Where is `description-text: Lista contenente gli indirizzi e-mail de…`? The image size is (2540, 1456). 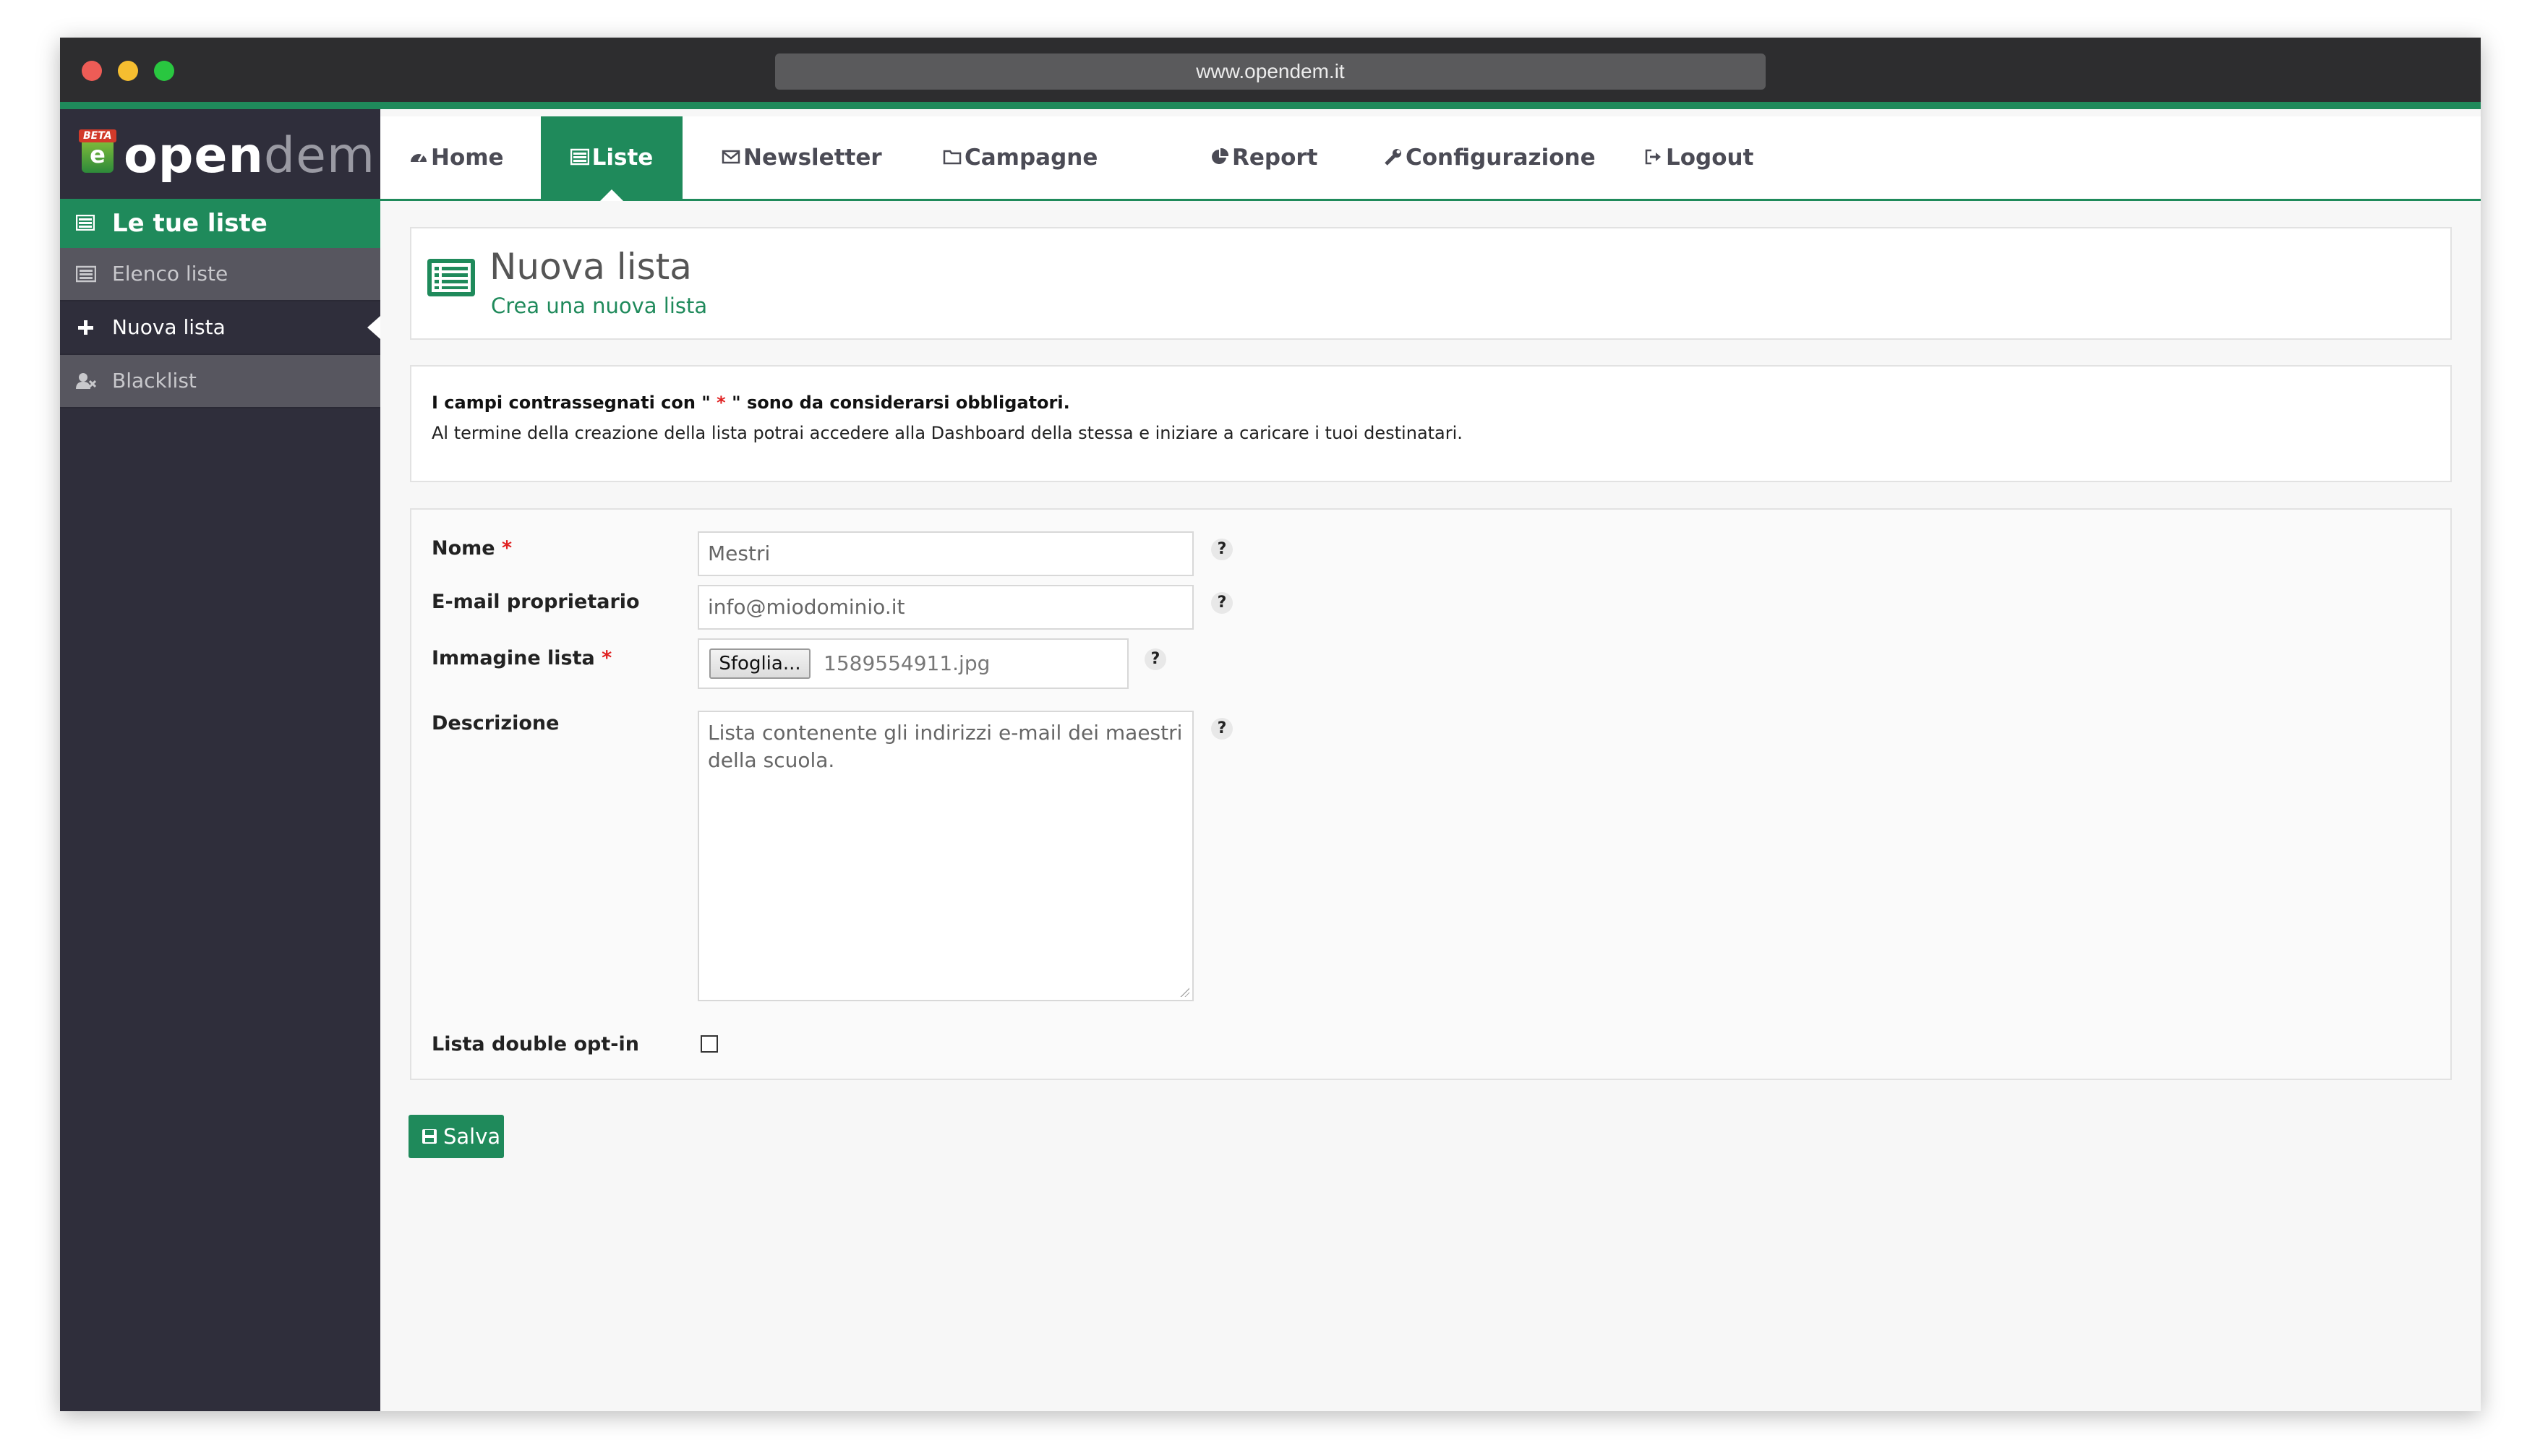 description-text: Lista contenente gli indirizzi e-mail de… is located at coordinates (946, 747).